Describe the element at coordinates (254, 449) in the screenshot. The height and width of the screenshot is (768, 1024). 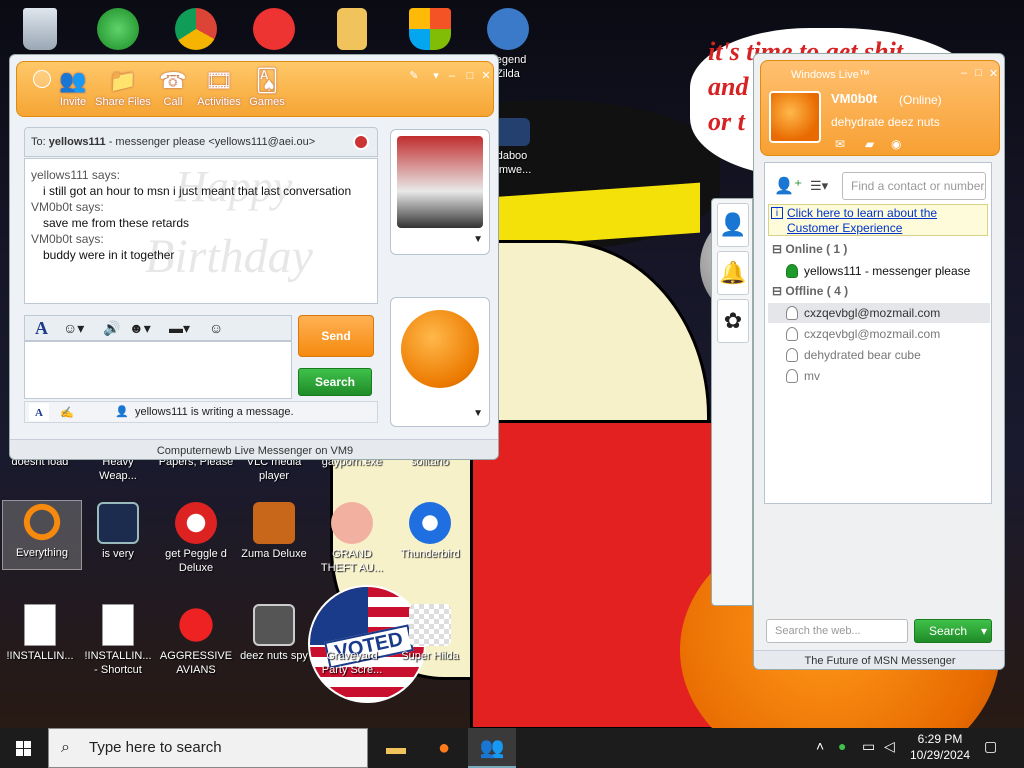
I see `conversation-footer: Computernewb Live Messenger on VM9` at that location.